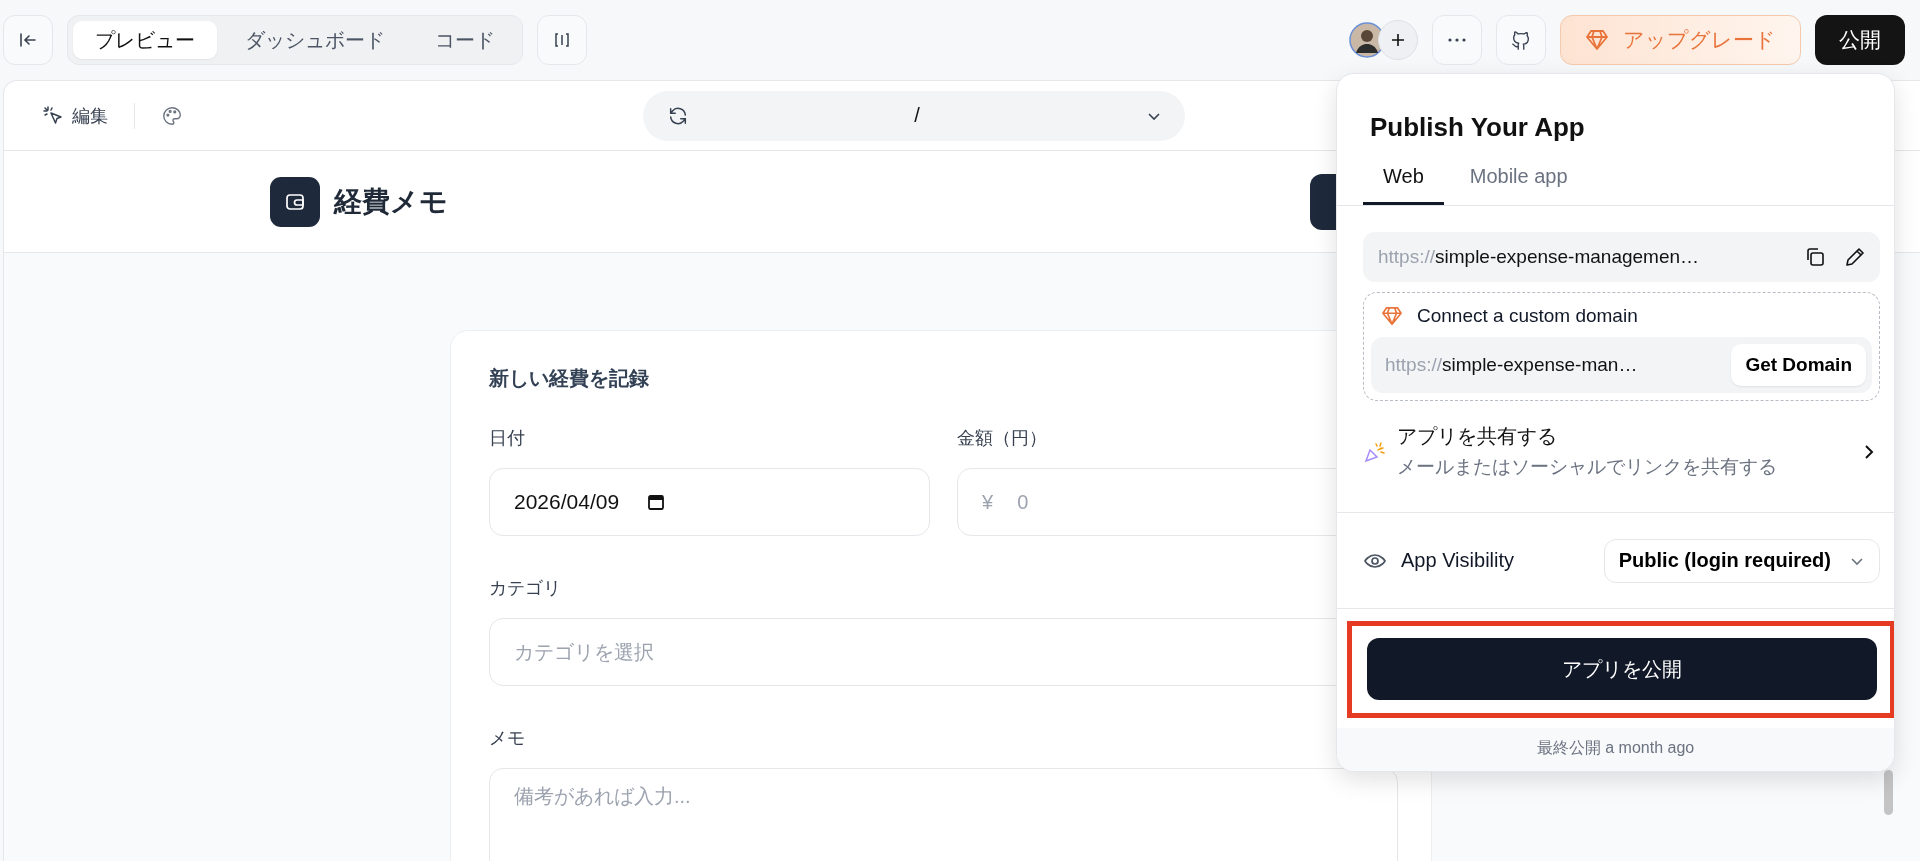 The height and width of the screenshot is (861, 1920). I want to click on view-tab: プレビュー, so click(145, 40).